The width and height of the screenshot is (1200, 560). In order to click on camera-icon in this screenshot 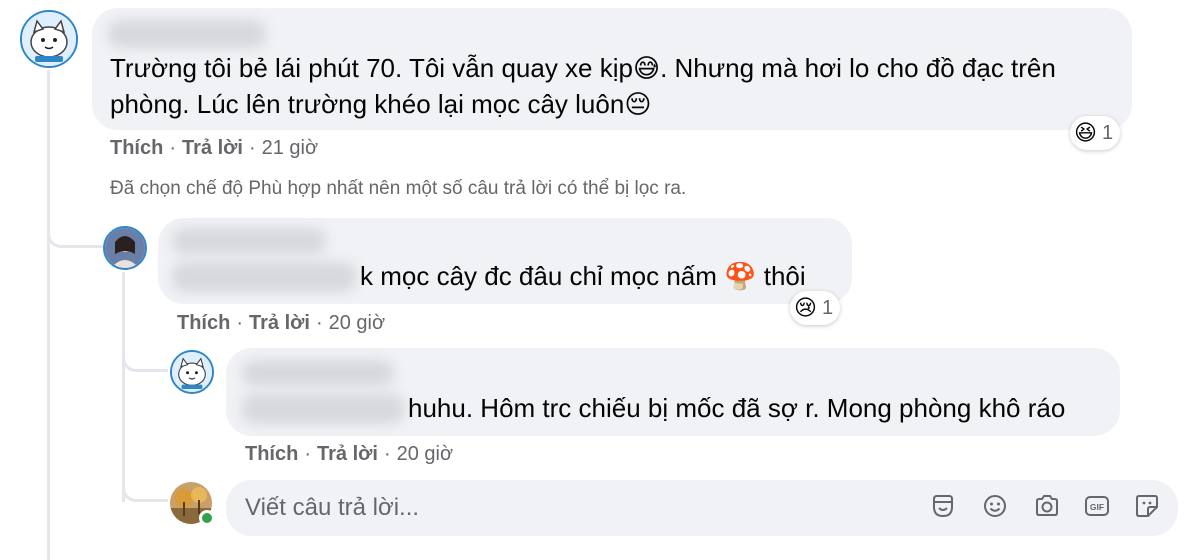, I will do `click(1047, 506)`.